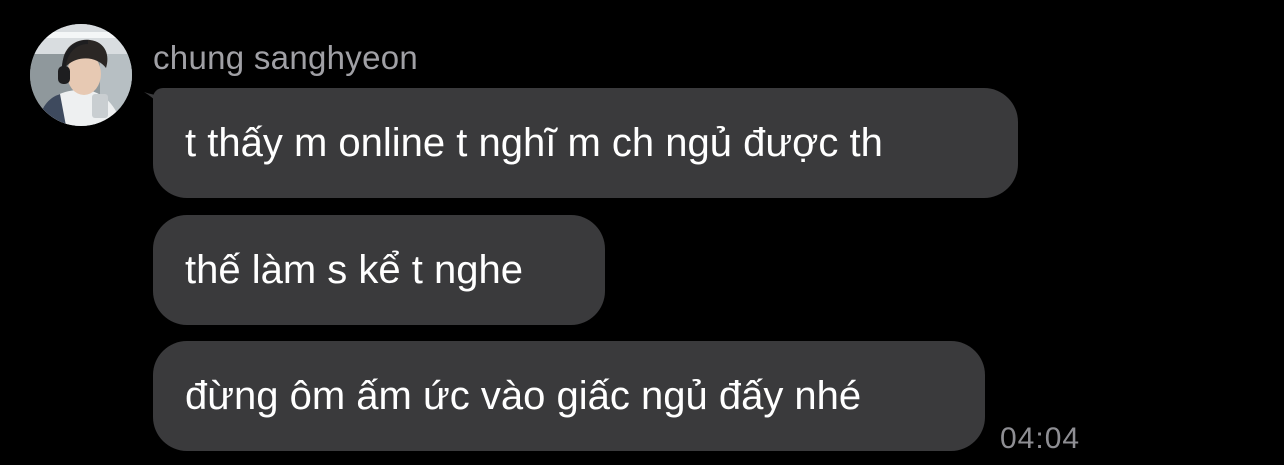 The width and height of the screenshot is (1284, 465). I want to click on avatar, so click(81, 75).